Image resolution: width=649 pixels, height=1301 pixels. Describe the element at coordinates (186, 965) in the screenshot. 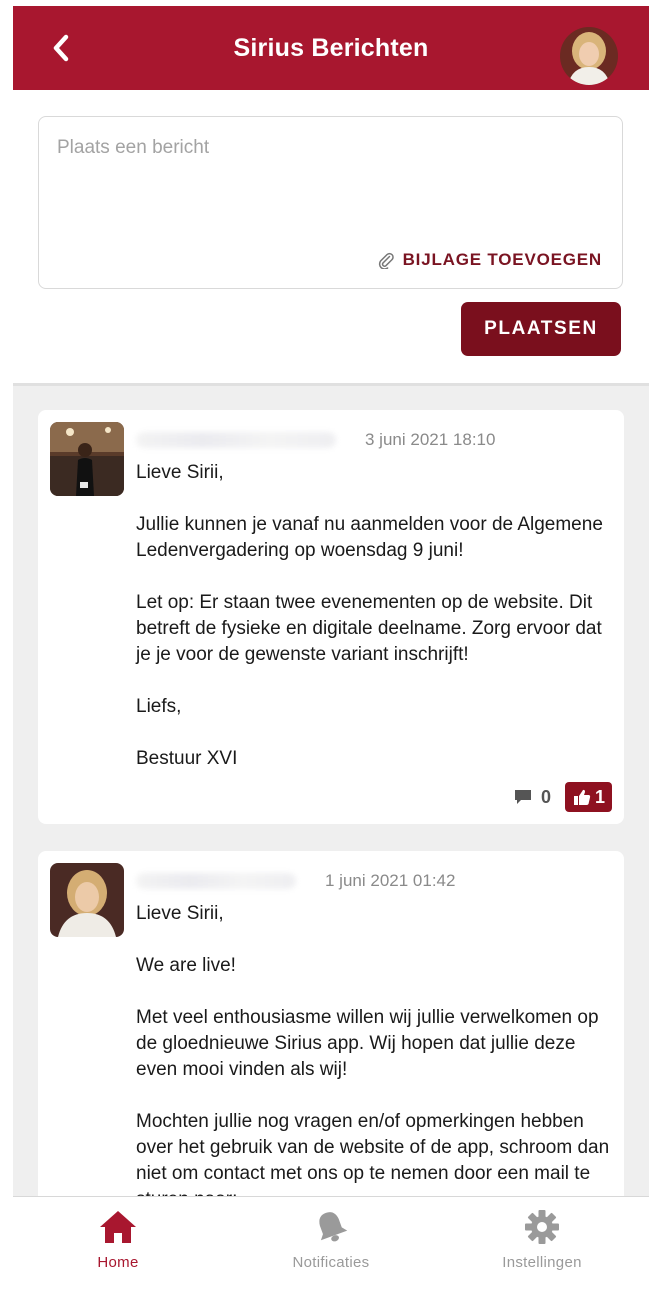

I see `post-paragraph: We are live!` at that location.